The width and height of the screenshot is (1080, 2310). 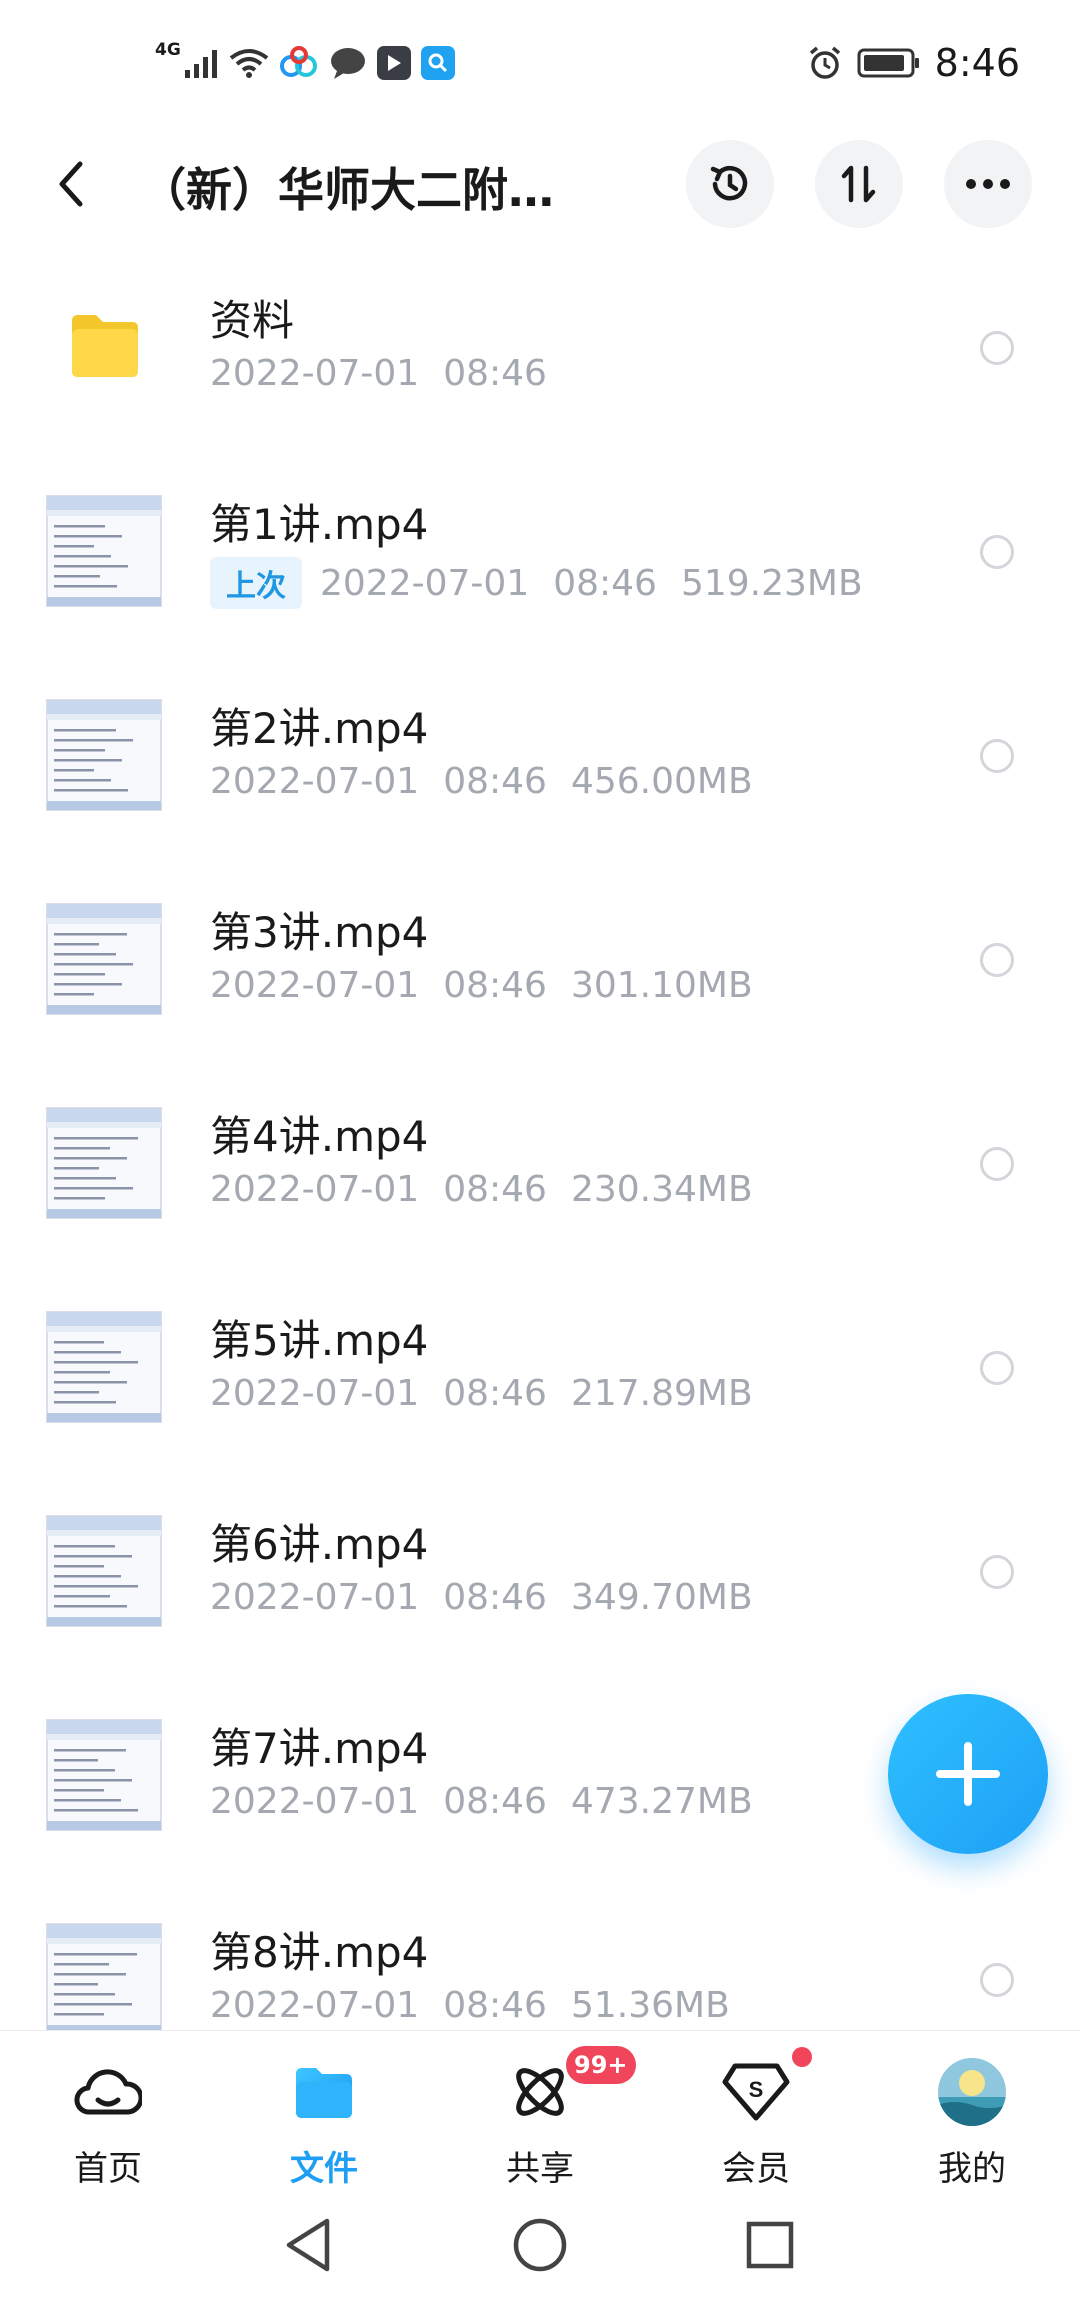 I want to click on tab-me: 我的, so click(x=972, y=2110).